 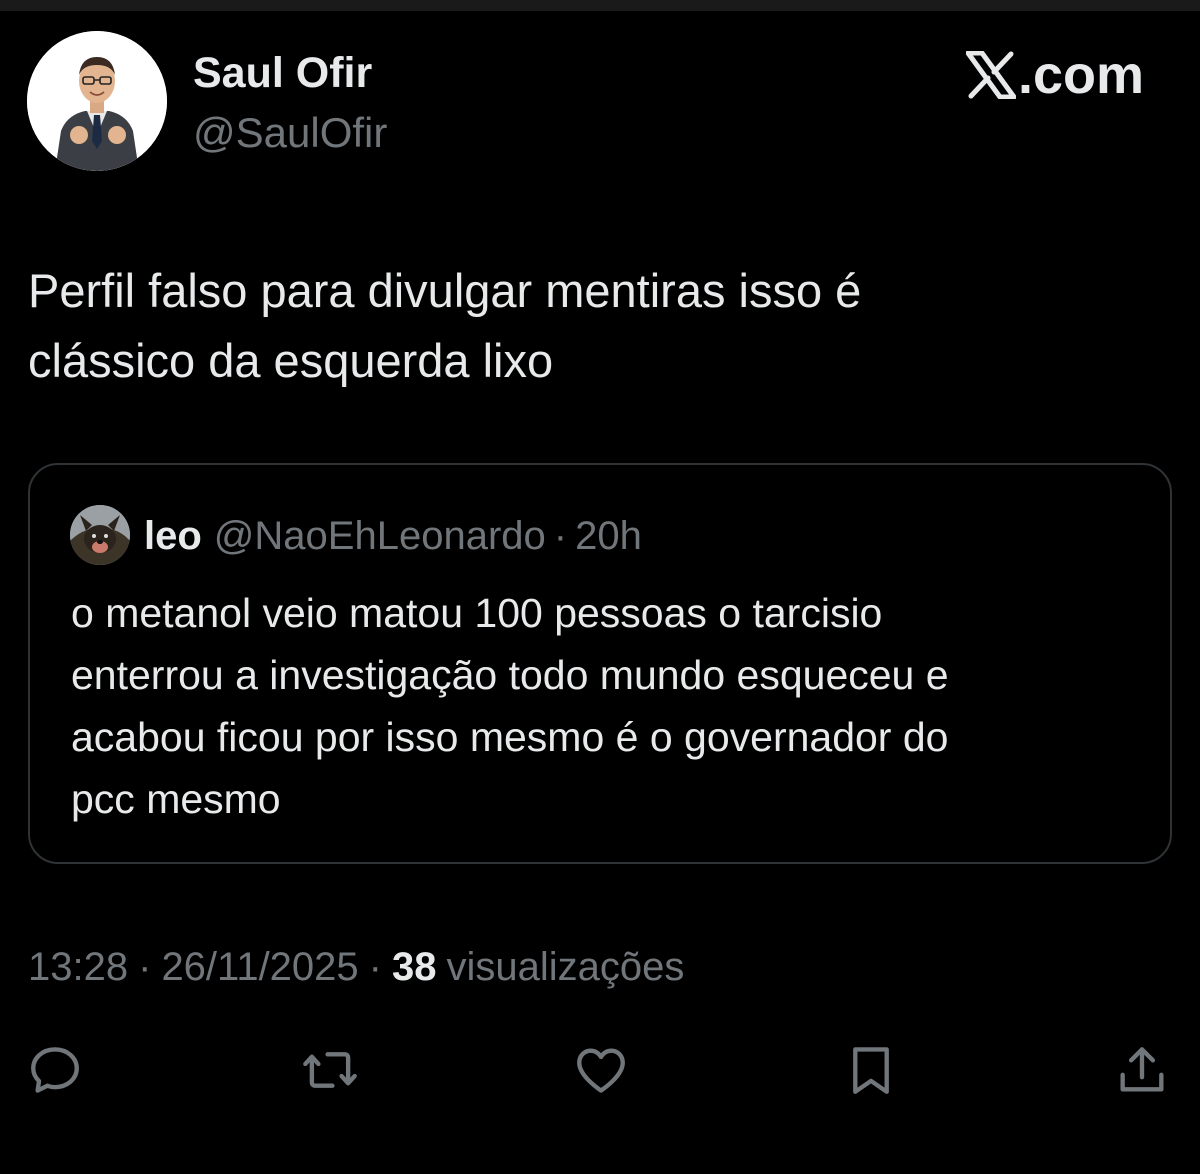 What do you see at coordinates (78, 967) in the screenshot?
I see `tweet-time: 13:28` at bounding box center [78, 967].